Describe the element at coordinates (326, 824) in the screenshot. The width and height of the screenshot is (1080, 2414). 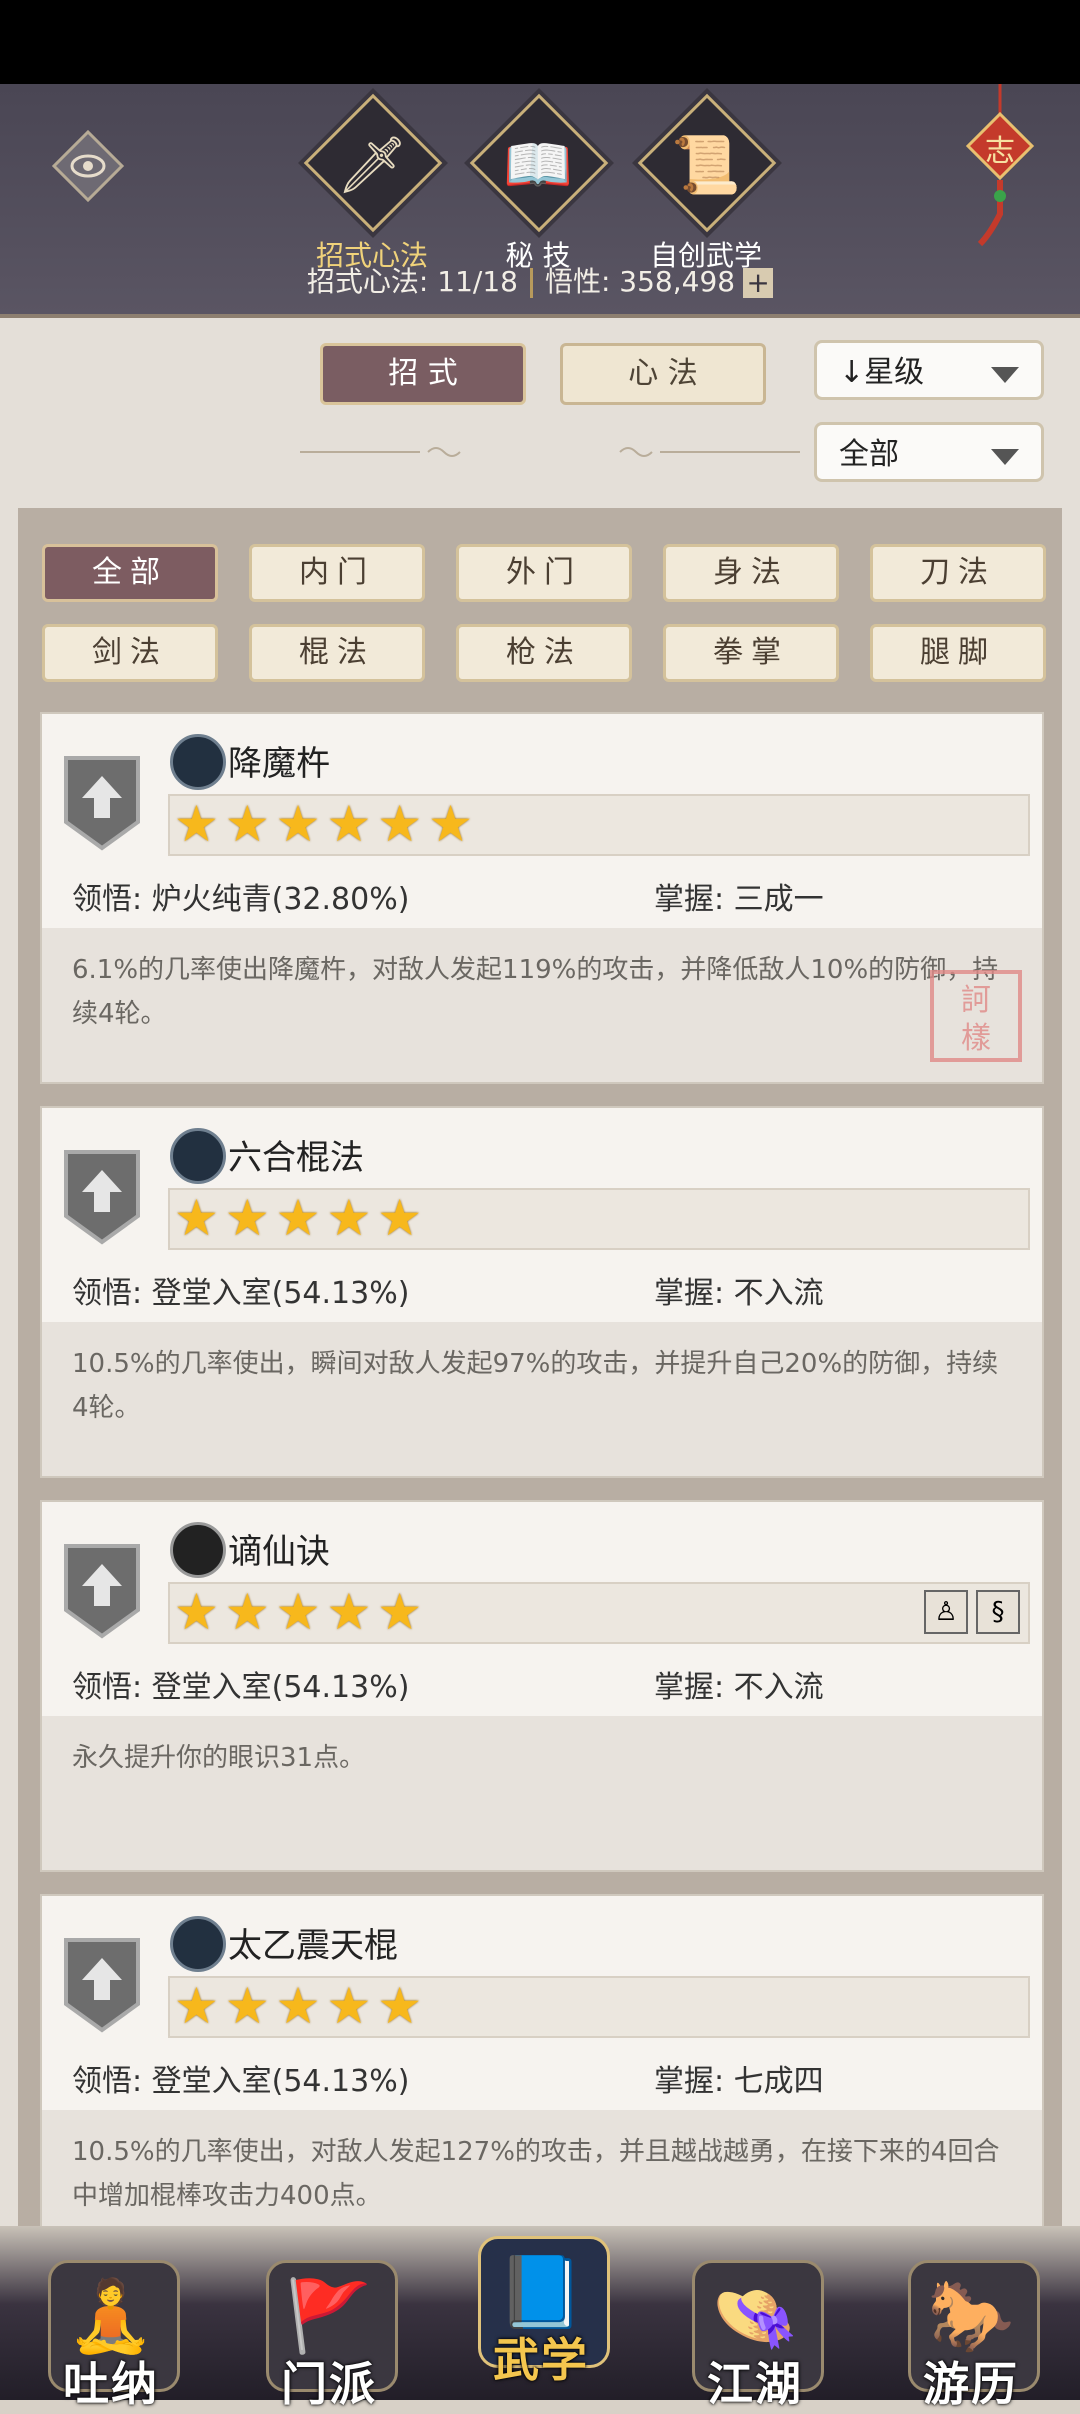
I see `stars-6: ★★★★★★` at that location.